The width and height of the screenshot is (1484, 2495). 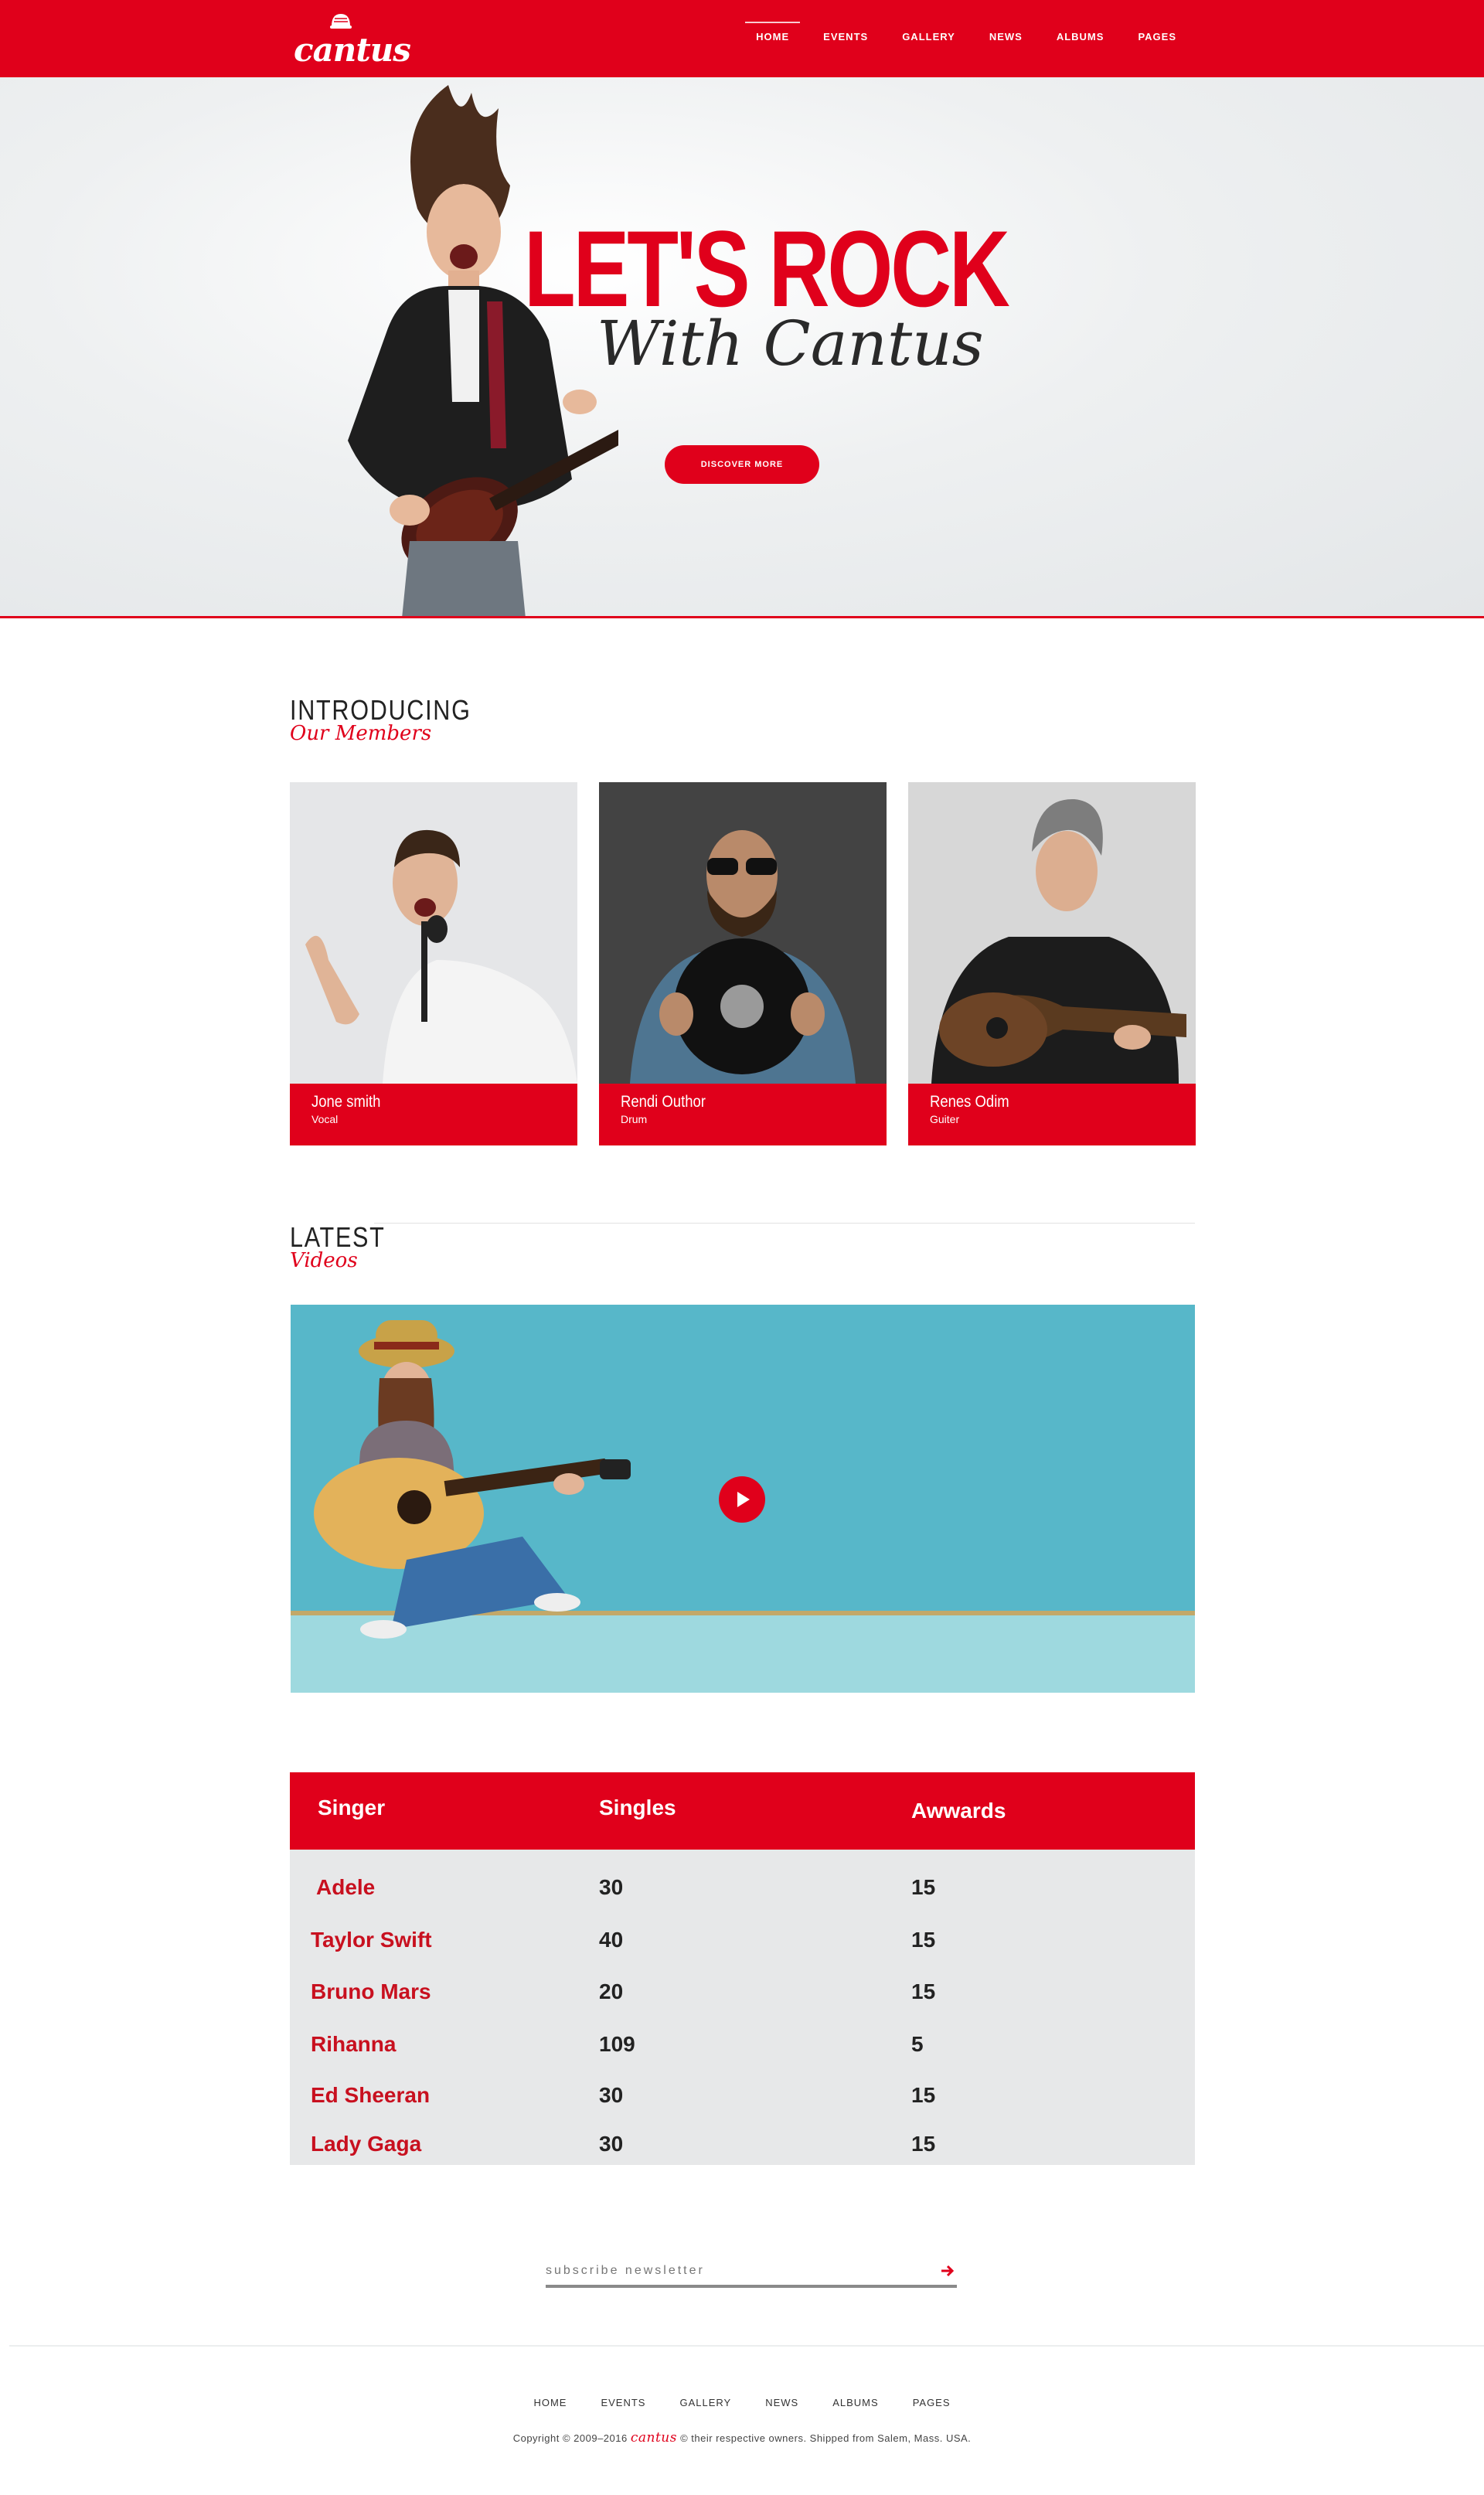 I want to click on member-caption: Jone smith Vocal, so click(x=433, y=1114).